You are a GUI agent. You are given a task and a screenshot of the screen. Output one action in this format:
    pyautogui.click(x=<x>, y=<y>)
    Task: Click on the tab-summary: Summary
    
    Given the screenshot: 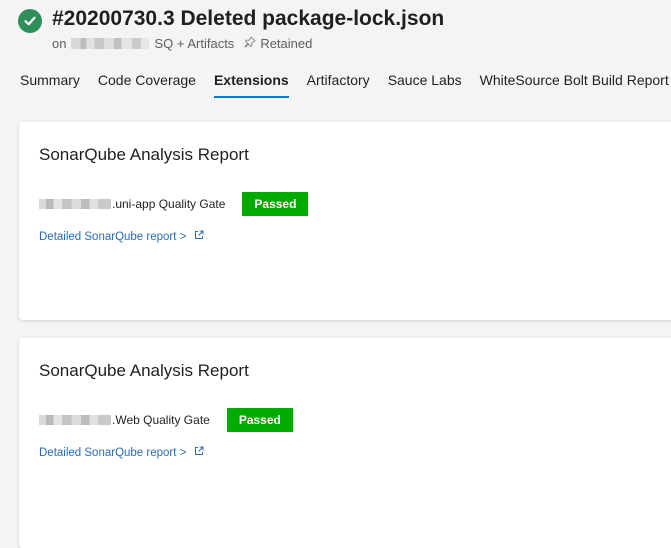 What is the action you would take?
    pyautogui.click(x=50, y=84)
    